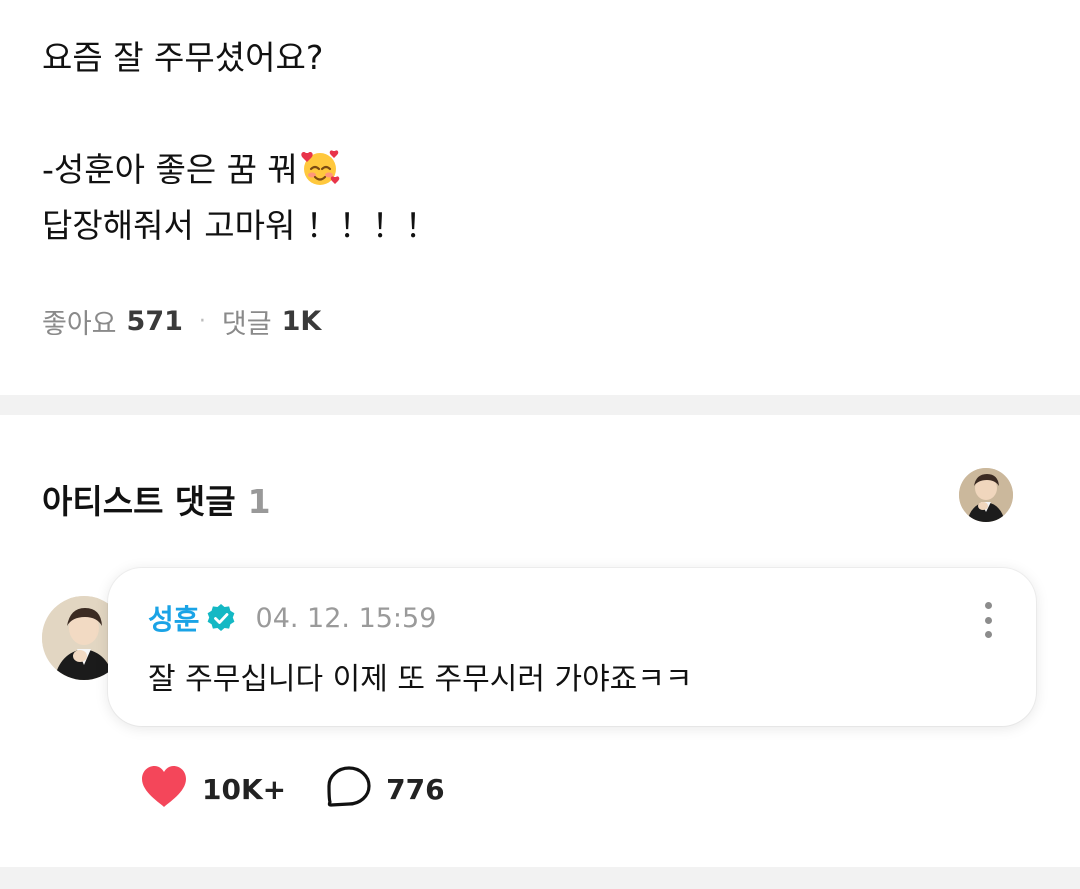 This screenshot has height=889, width=1080. Describe the element at coordinates (349, 789) in the screenshot. I see `speech-bubble-icon` at that location.